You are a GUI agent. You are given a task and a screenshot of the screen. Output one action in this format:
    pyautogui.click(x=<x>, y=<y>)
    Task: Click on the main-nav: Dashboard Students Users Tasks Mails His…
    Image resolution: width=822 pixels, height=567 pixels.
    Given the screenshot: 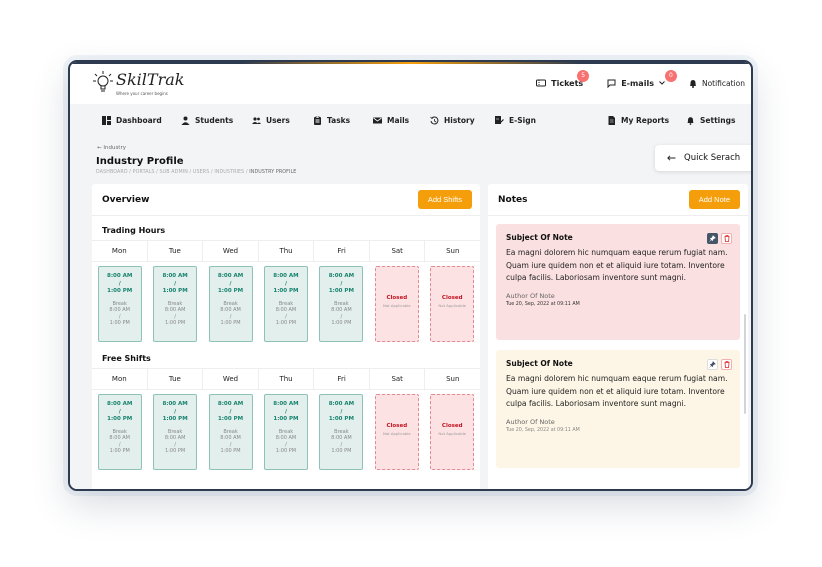 What is the action you would take?
    pyautogui.click(x=410, y=123)
    